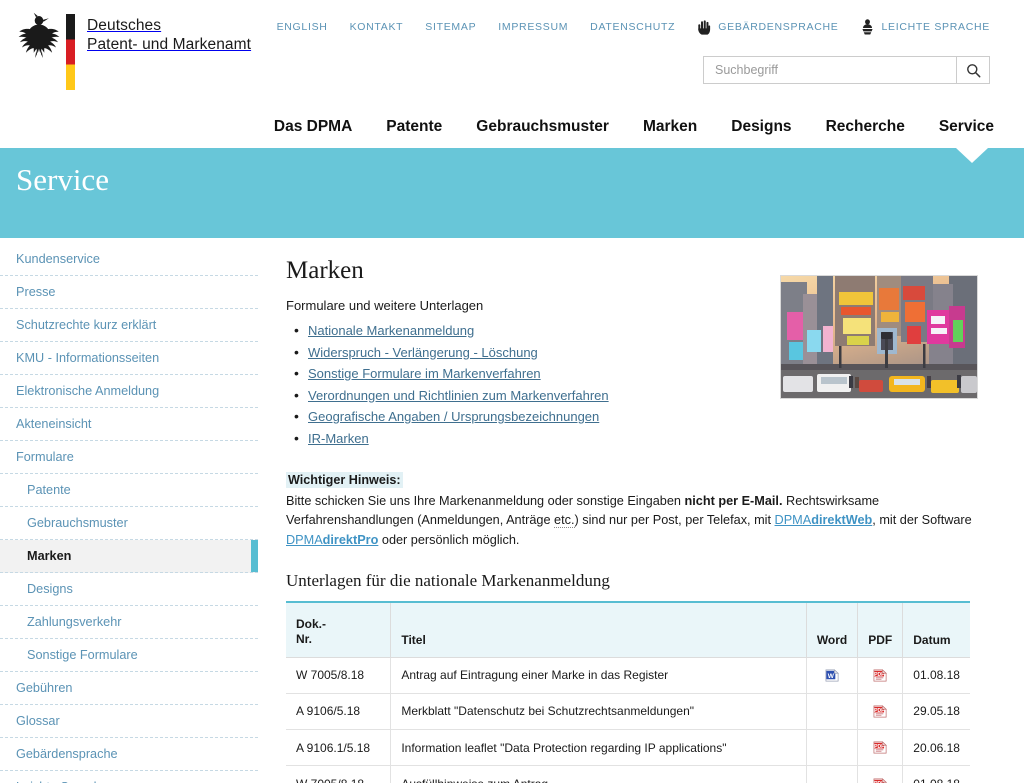  What do you see at coordinates (129, 721) in the screenshot?
I see `sidebar-item-glossar: Glossar` at bounding box center [129, 721].